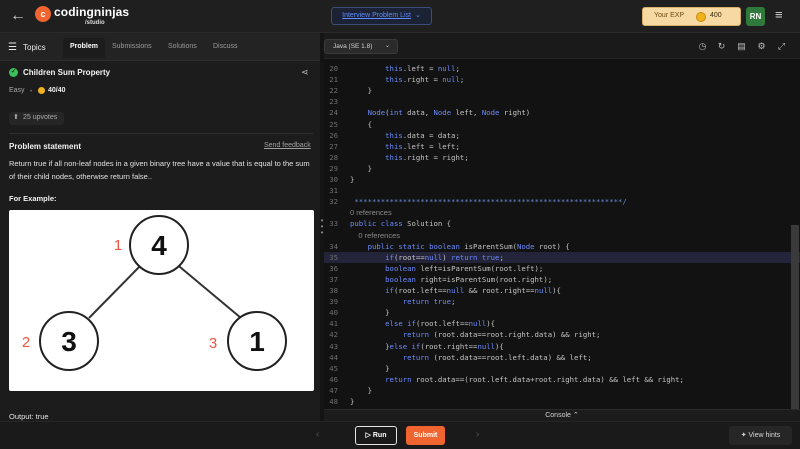  I want to click on console-toggle: Console ⌃, so click(562, 415).